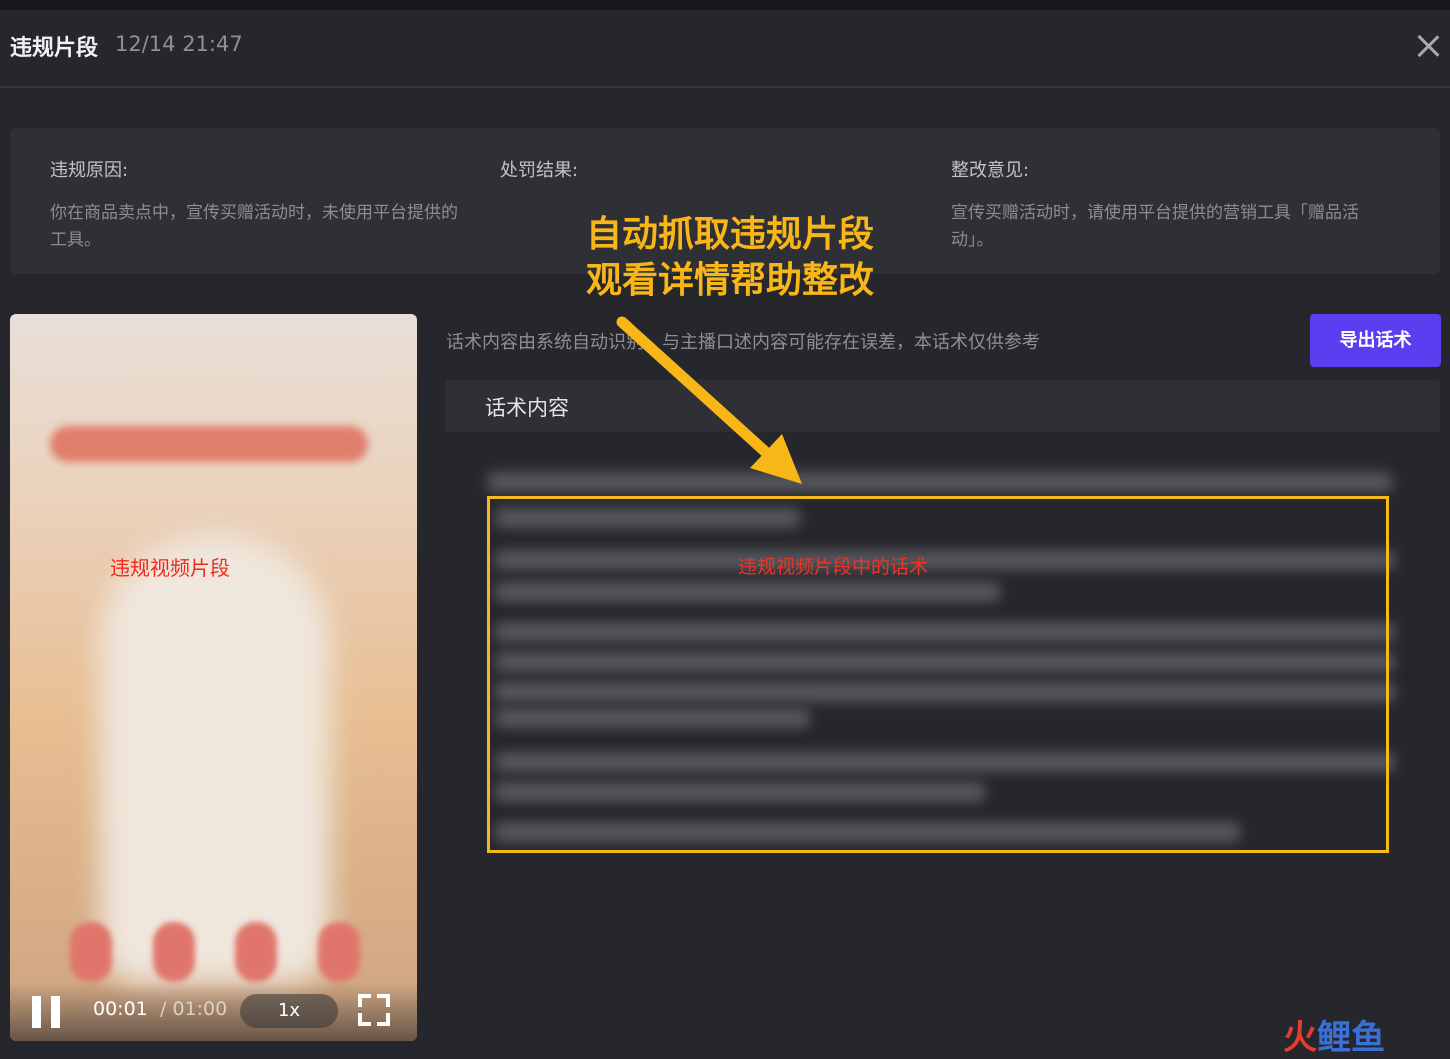 This screenshot has height=1059, width=1450. Describe the element at coordinates (709, 400) in the screenshot. I see `annotation-arrow-icon` at that location.